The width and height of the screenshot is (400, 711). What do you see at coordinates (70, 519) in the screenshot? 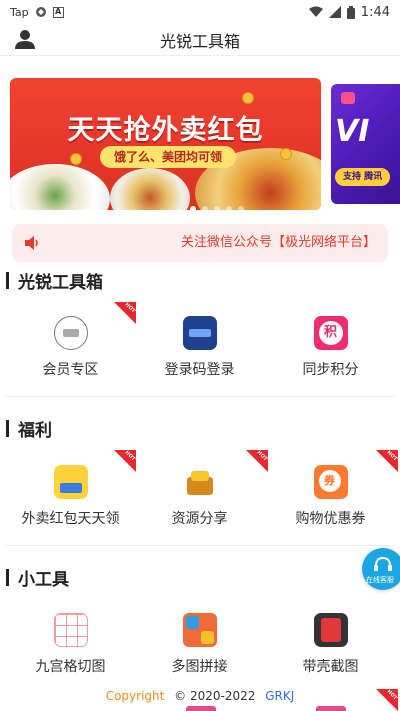
I see `grid-item-label: 外卖红包天天领` at bounding box center [70, 519].